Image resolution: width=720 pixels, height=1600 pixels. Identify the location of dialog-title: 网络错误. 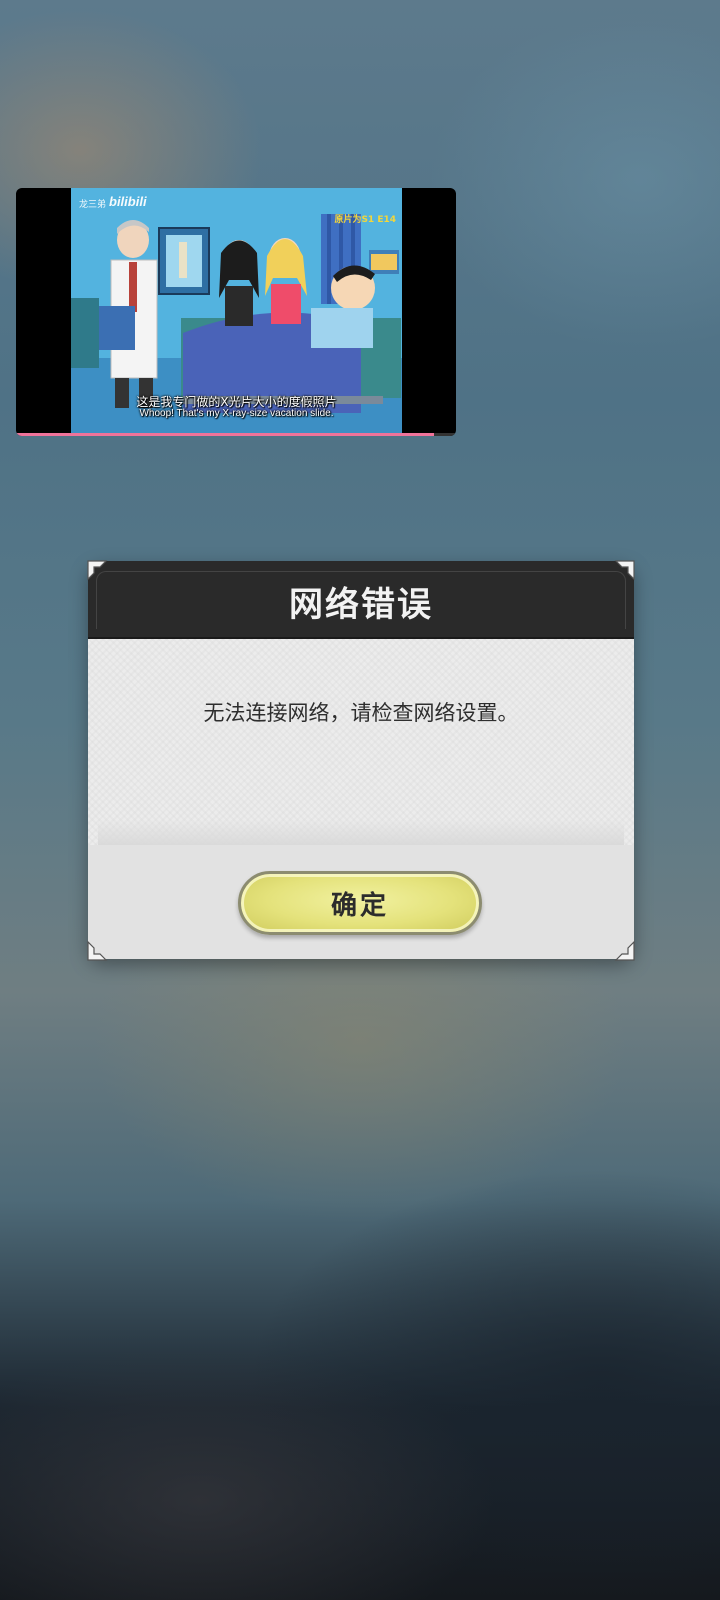
(361, 605).